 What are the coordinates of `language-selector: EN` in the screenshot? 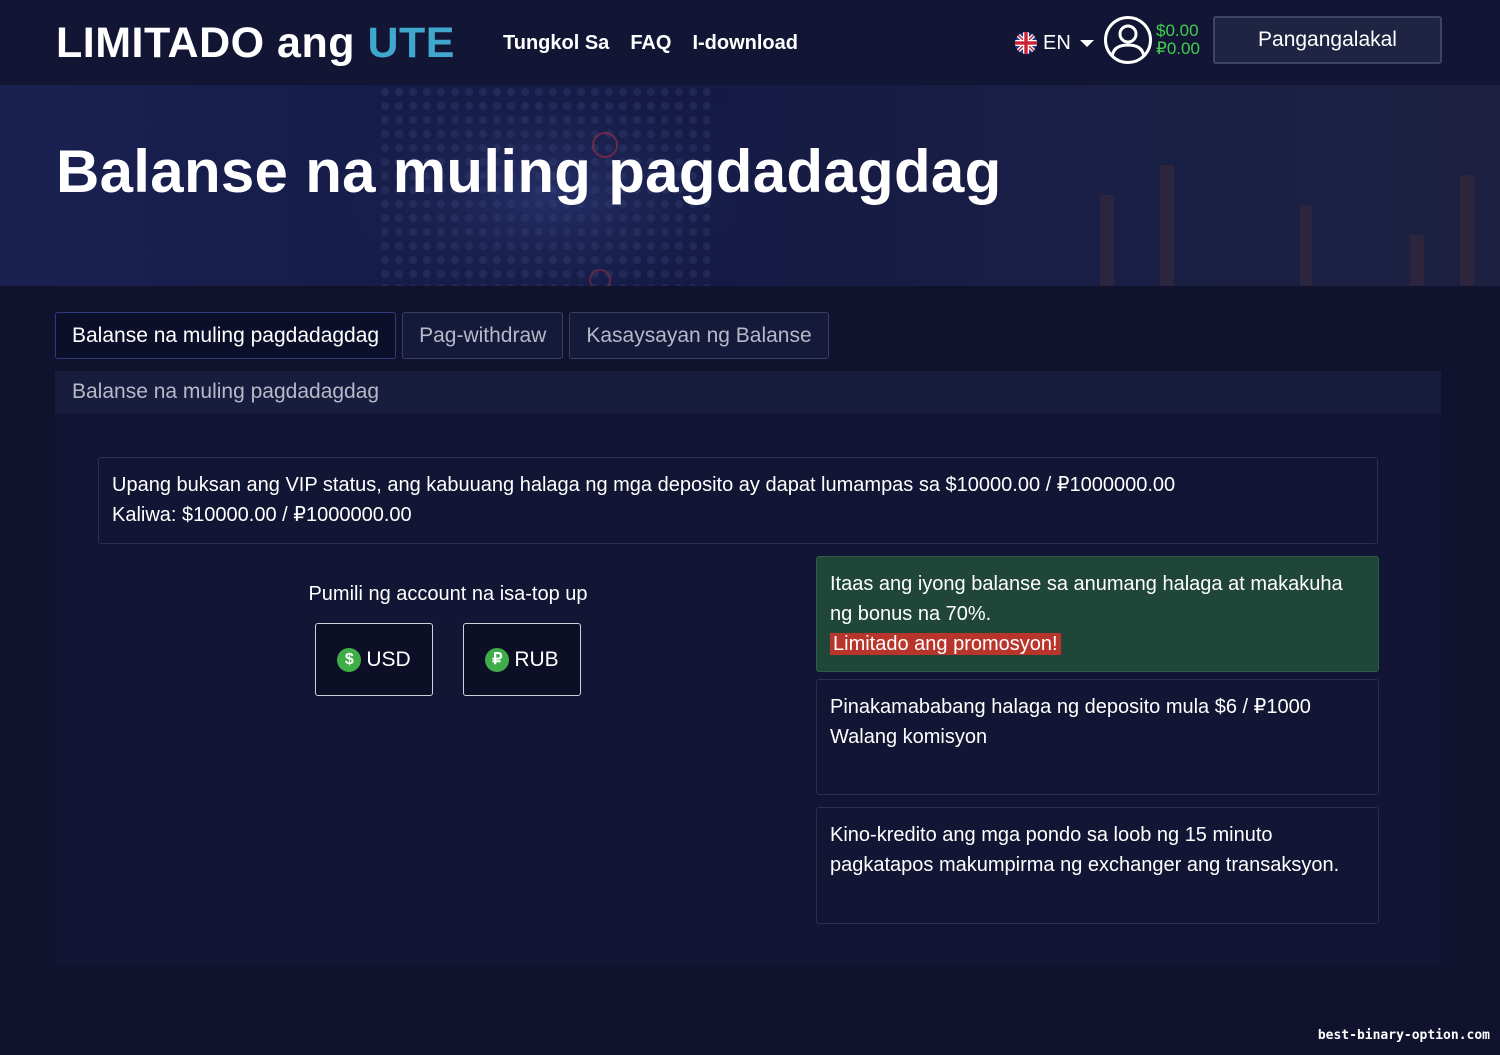 It's located at (1054, 43).